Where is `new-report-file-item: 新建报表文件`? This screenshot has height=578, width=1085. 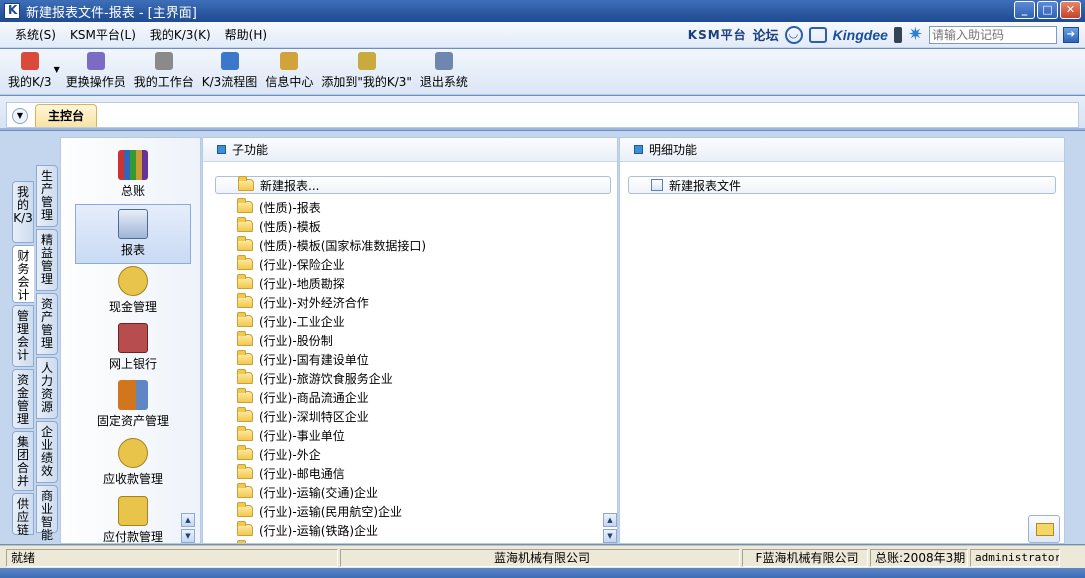 new-report-file-item: 新建报表文件 is located at coordinates (842, 185).